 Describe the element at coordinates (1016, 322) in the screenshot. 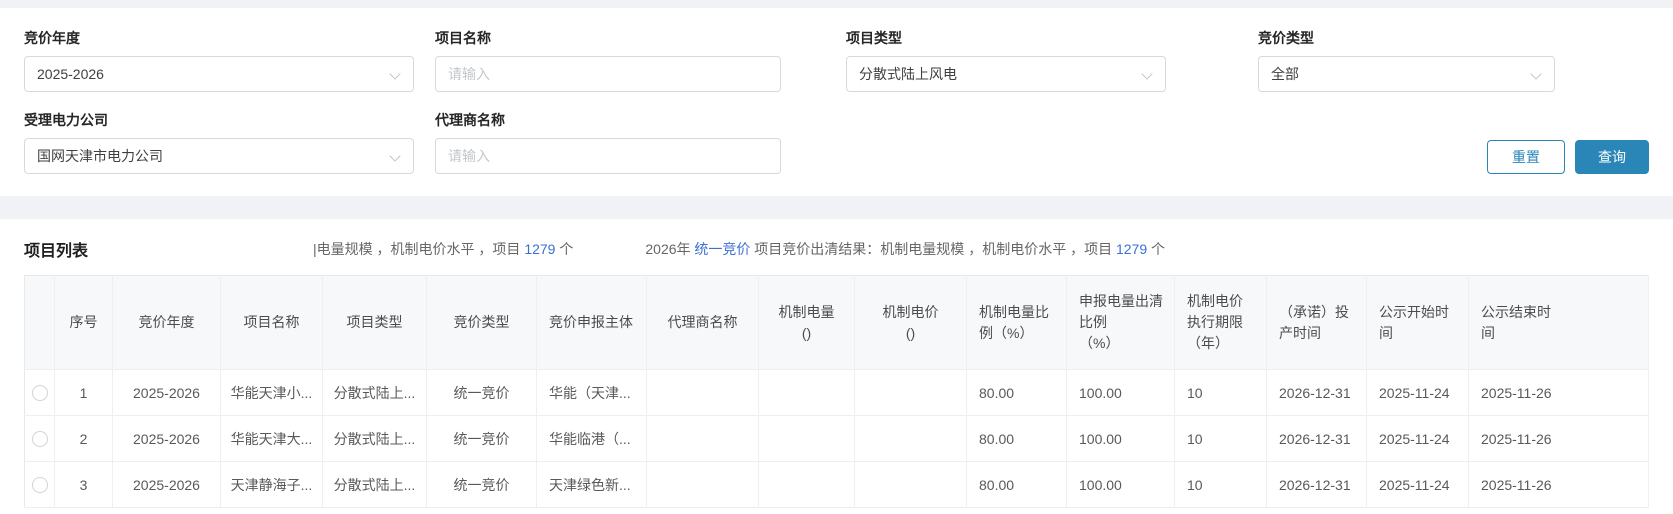

I see `col-header-energy-ratio: 机制电量比例（%）` at that location.